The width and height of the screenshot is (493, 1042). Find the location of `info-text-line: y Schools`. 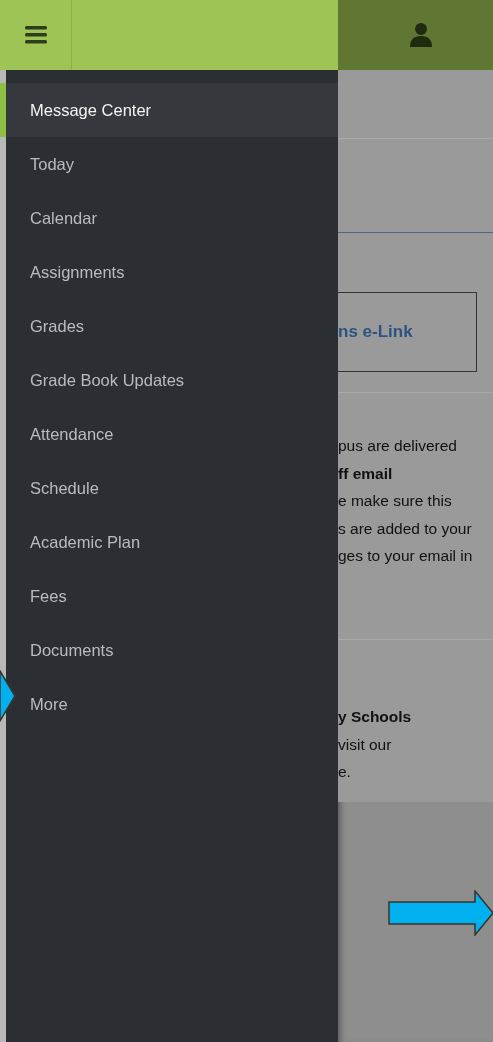

info-text-line: y Schools is located at coordinates (375, 717).